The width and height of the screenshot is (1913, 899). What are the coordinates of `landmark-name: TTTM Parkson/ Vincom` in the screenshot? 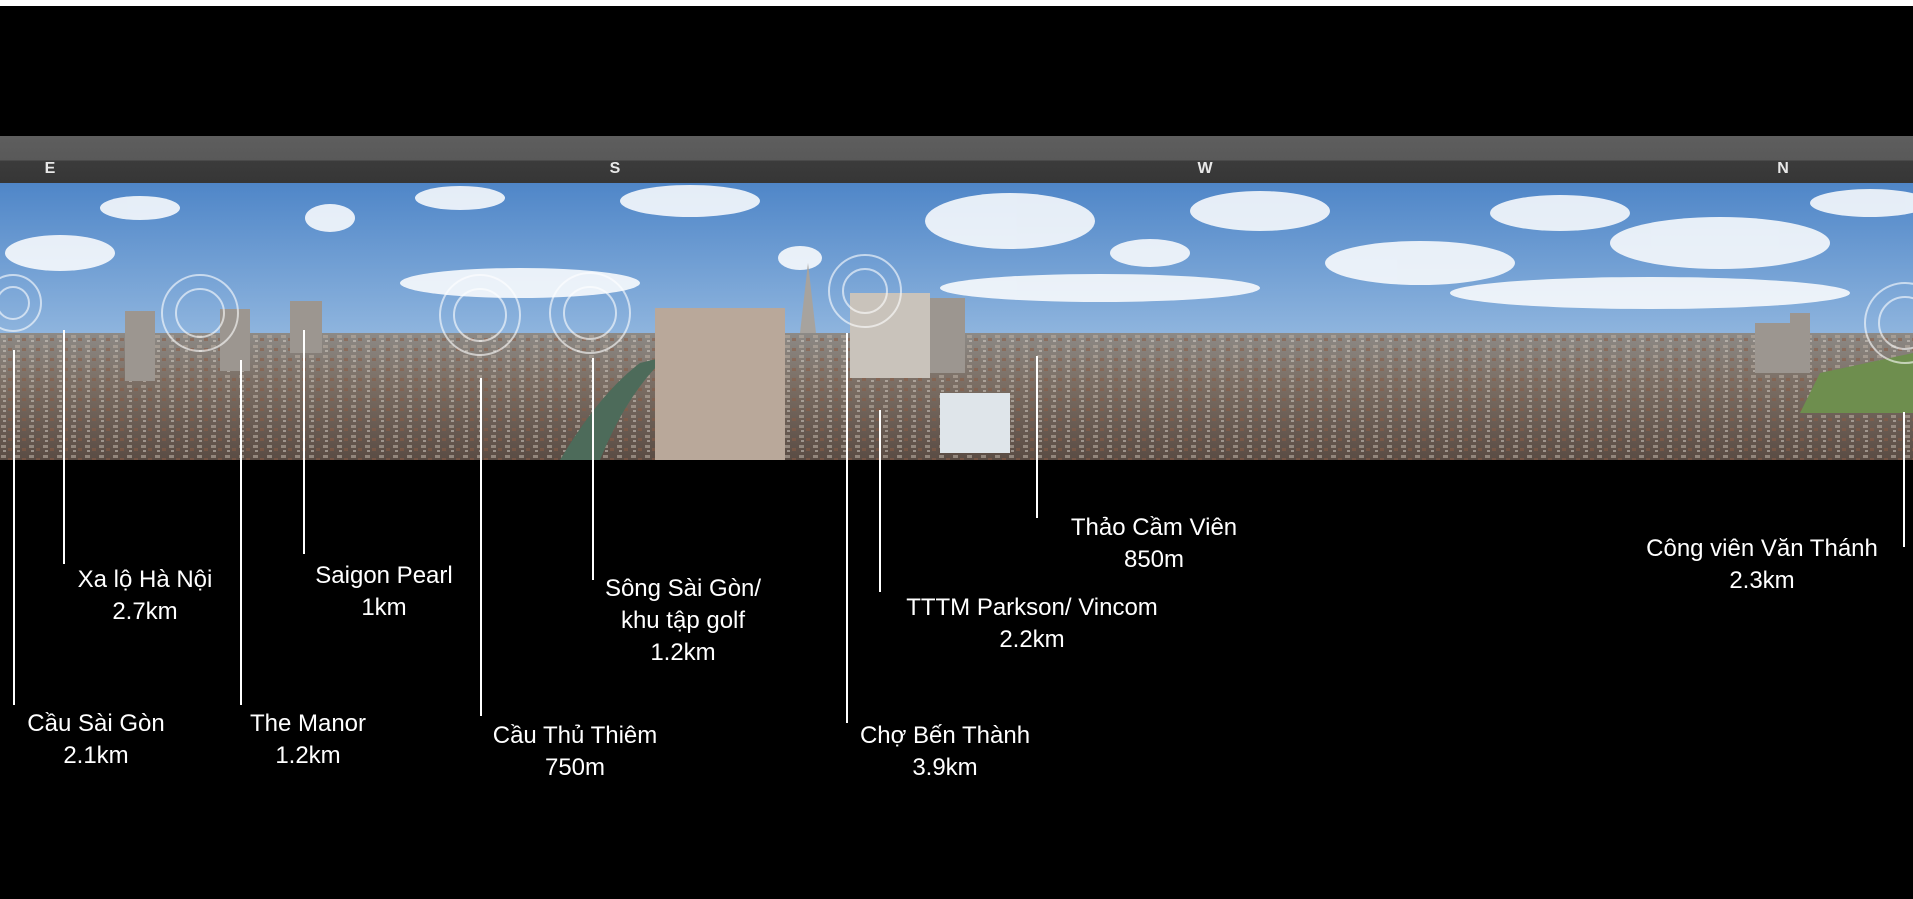 It's located at (1032, 607).